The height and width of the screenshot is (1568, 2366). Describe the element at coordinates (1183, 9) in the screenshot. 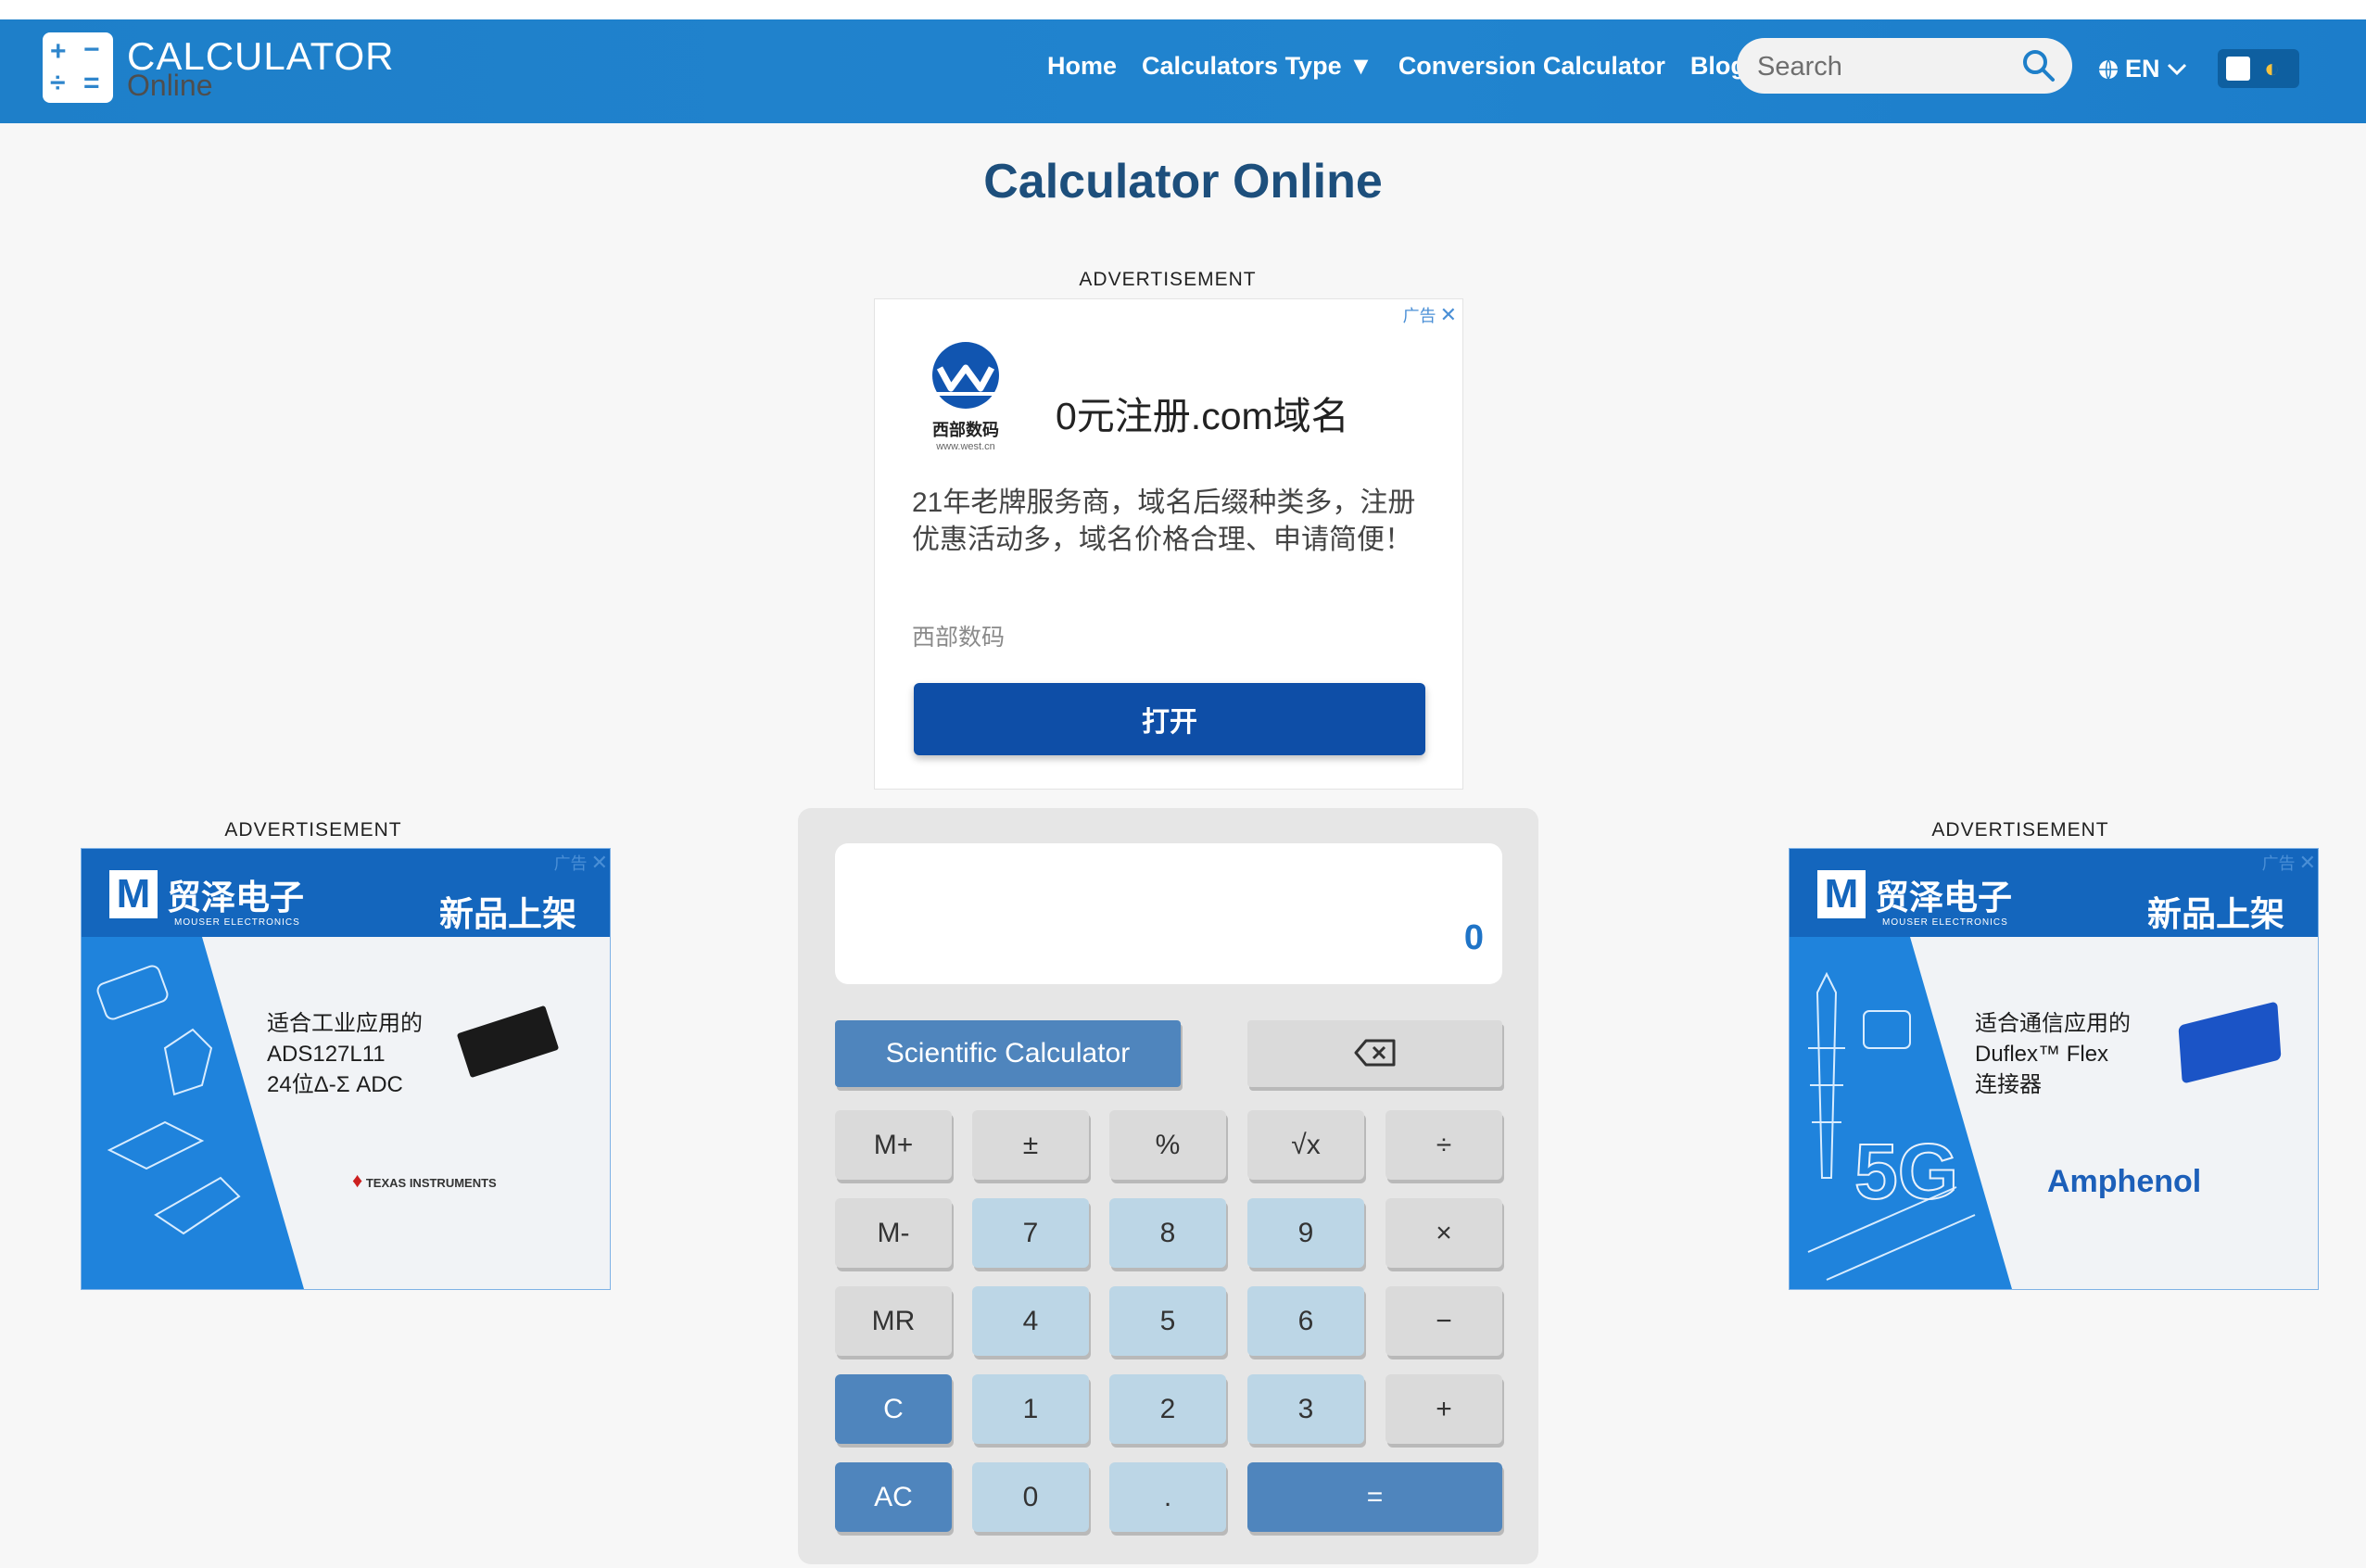

I see `top-strip` at that location.